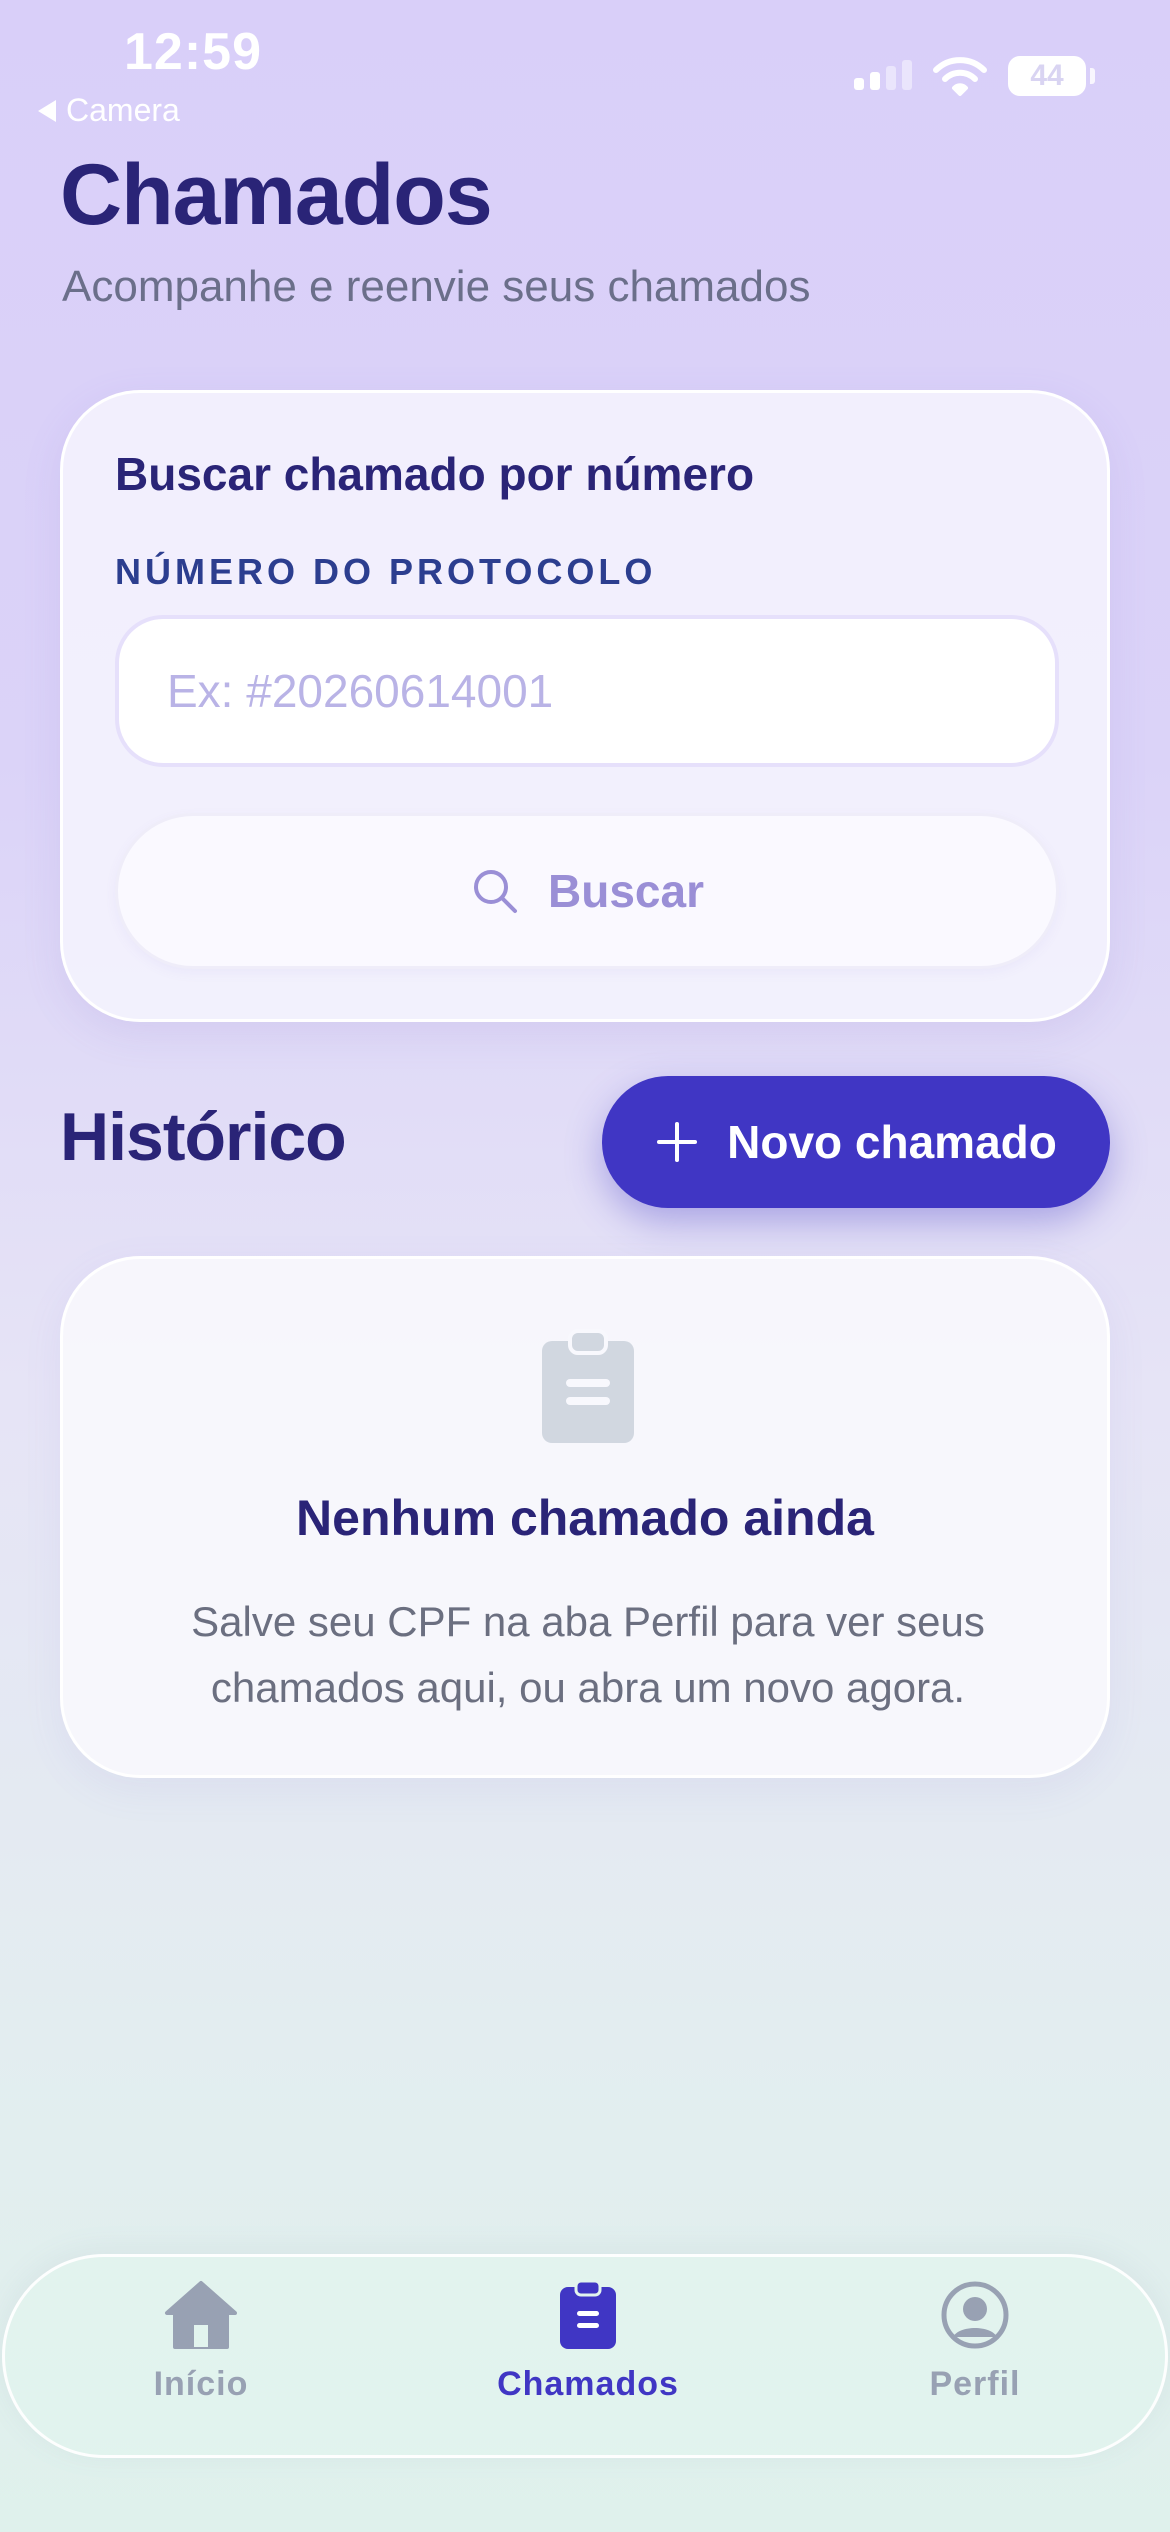  I want to click on page-title: Chamados, so click(276, 195).